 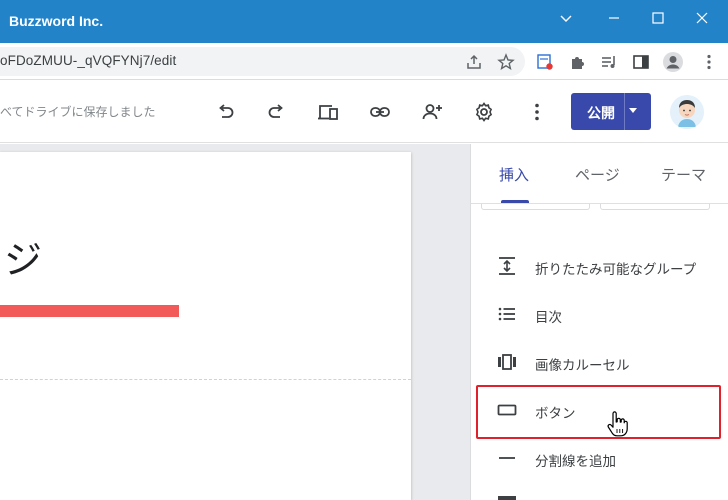 What do you see at coordinates (601, 114) in the screenshot?
I see `publish-label: 公開` at bounding box center [601, 114].